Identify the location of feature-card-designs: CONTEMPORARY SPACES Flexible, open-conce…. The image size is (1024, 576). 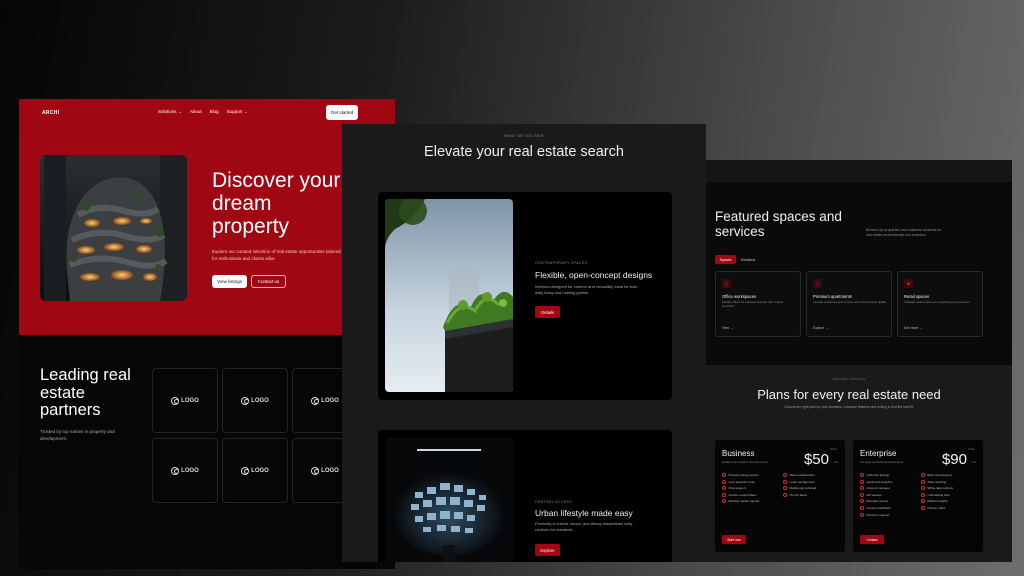
(525, 296).